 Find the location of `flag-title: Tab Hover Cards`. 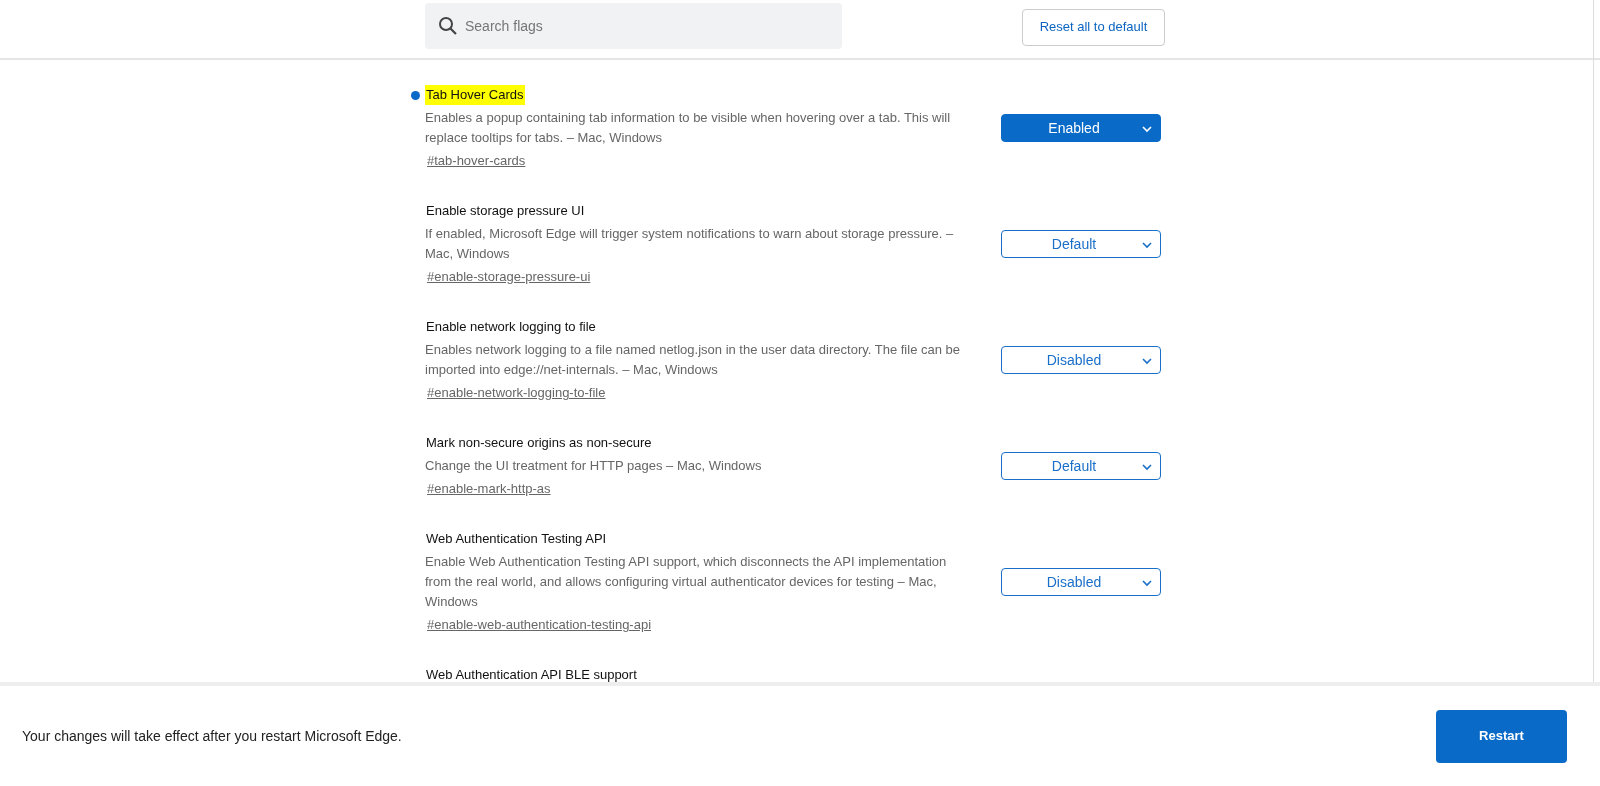

flag-title: Tab Hover Cards is located at coordinates (475, 95).